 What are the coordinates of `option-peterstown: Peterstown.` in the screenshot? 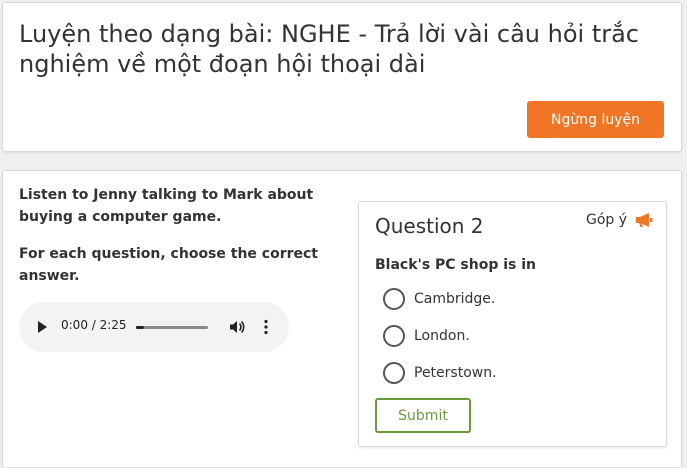 It's located at (440, 373).